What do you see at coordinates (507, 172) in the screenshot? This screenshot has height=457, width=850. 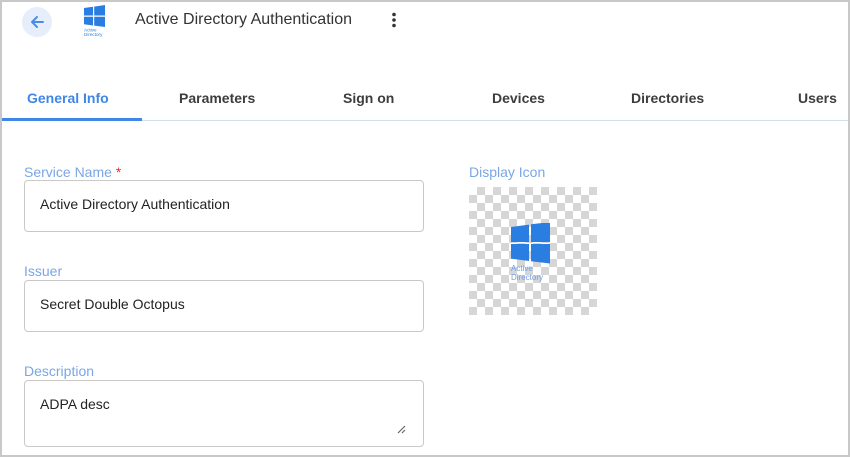 I see `display-icon-label: Display Icon` at bounding box center [507, 172].